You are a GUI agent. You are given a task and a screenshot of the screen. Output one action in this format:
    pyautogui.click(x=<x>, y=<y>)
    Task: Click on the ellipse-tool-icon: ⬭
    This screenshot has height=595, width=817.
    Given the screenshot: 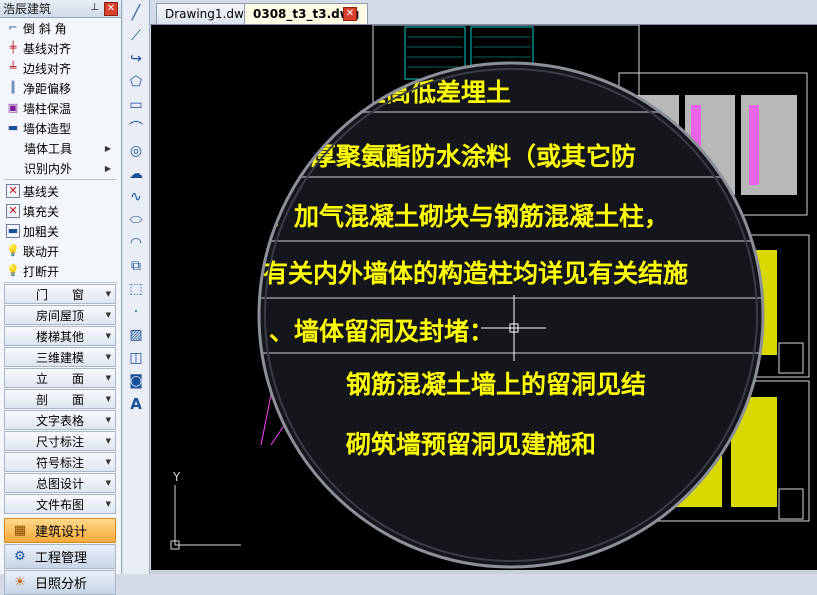 What is the action you would take?
    pyautogui.click(x=136, y=220)
    